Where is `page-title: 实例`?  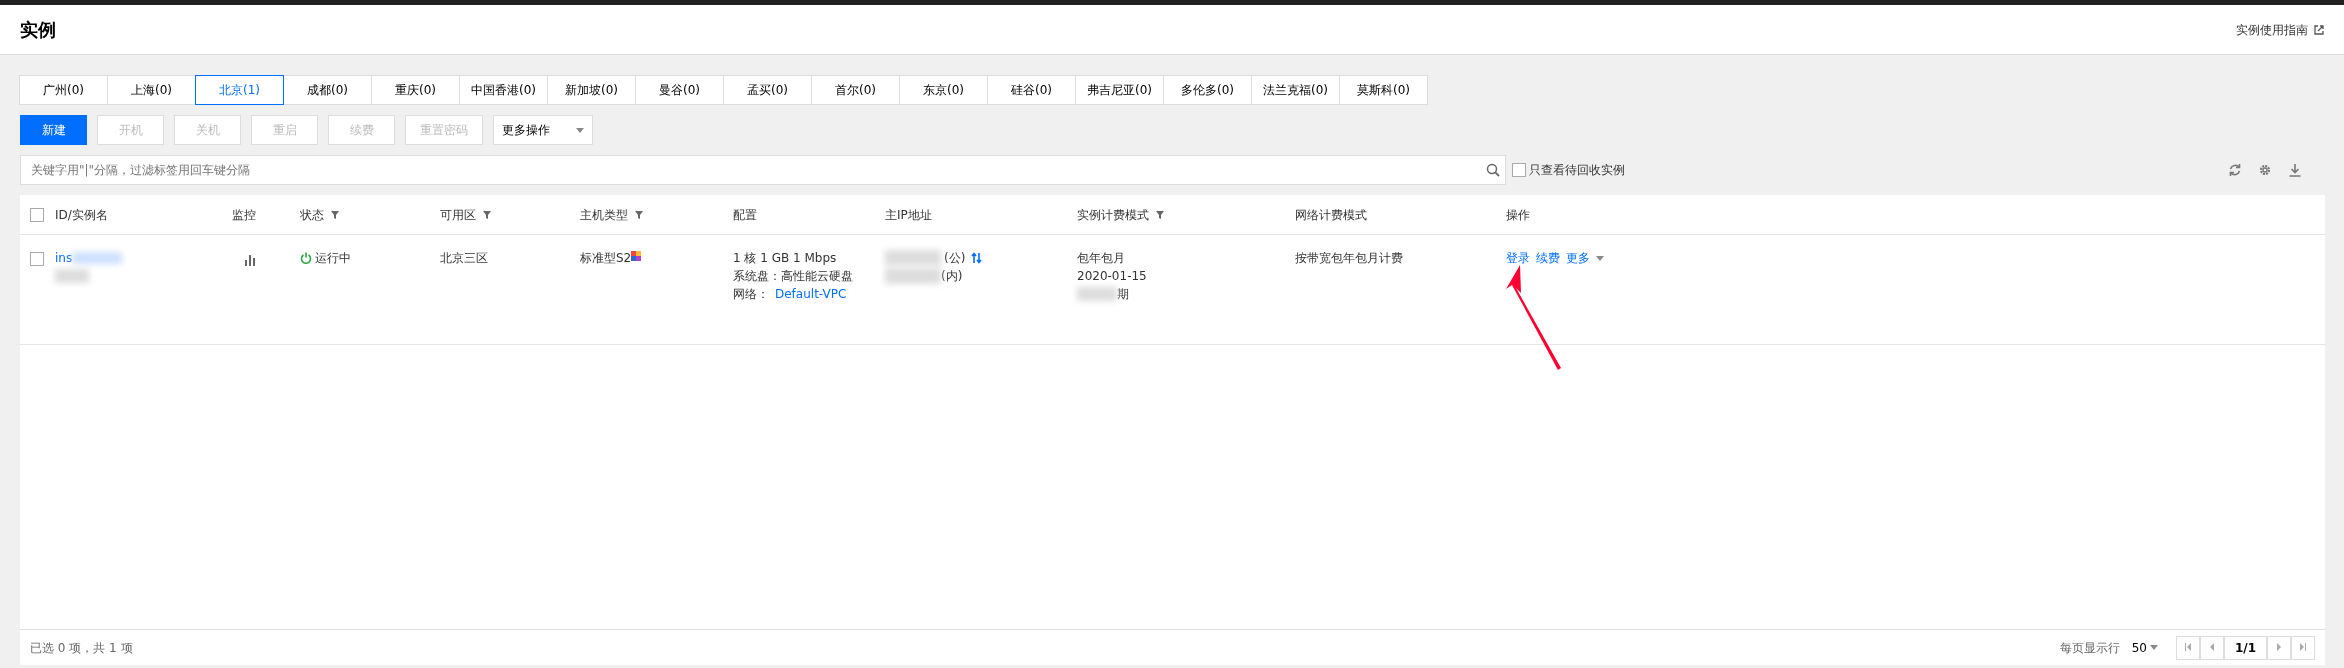 page-title: 实例 is located at coordinates (38, 30).